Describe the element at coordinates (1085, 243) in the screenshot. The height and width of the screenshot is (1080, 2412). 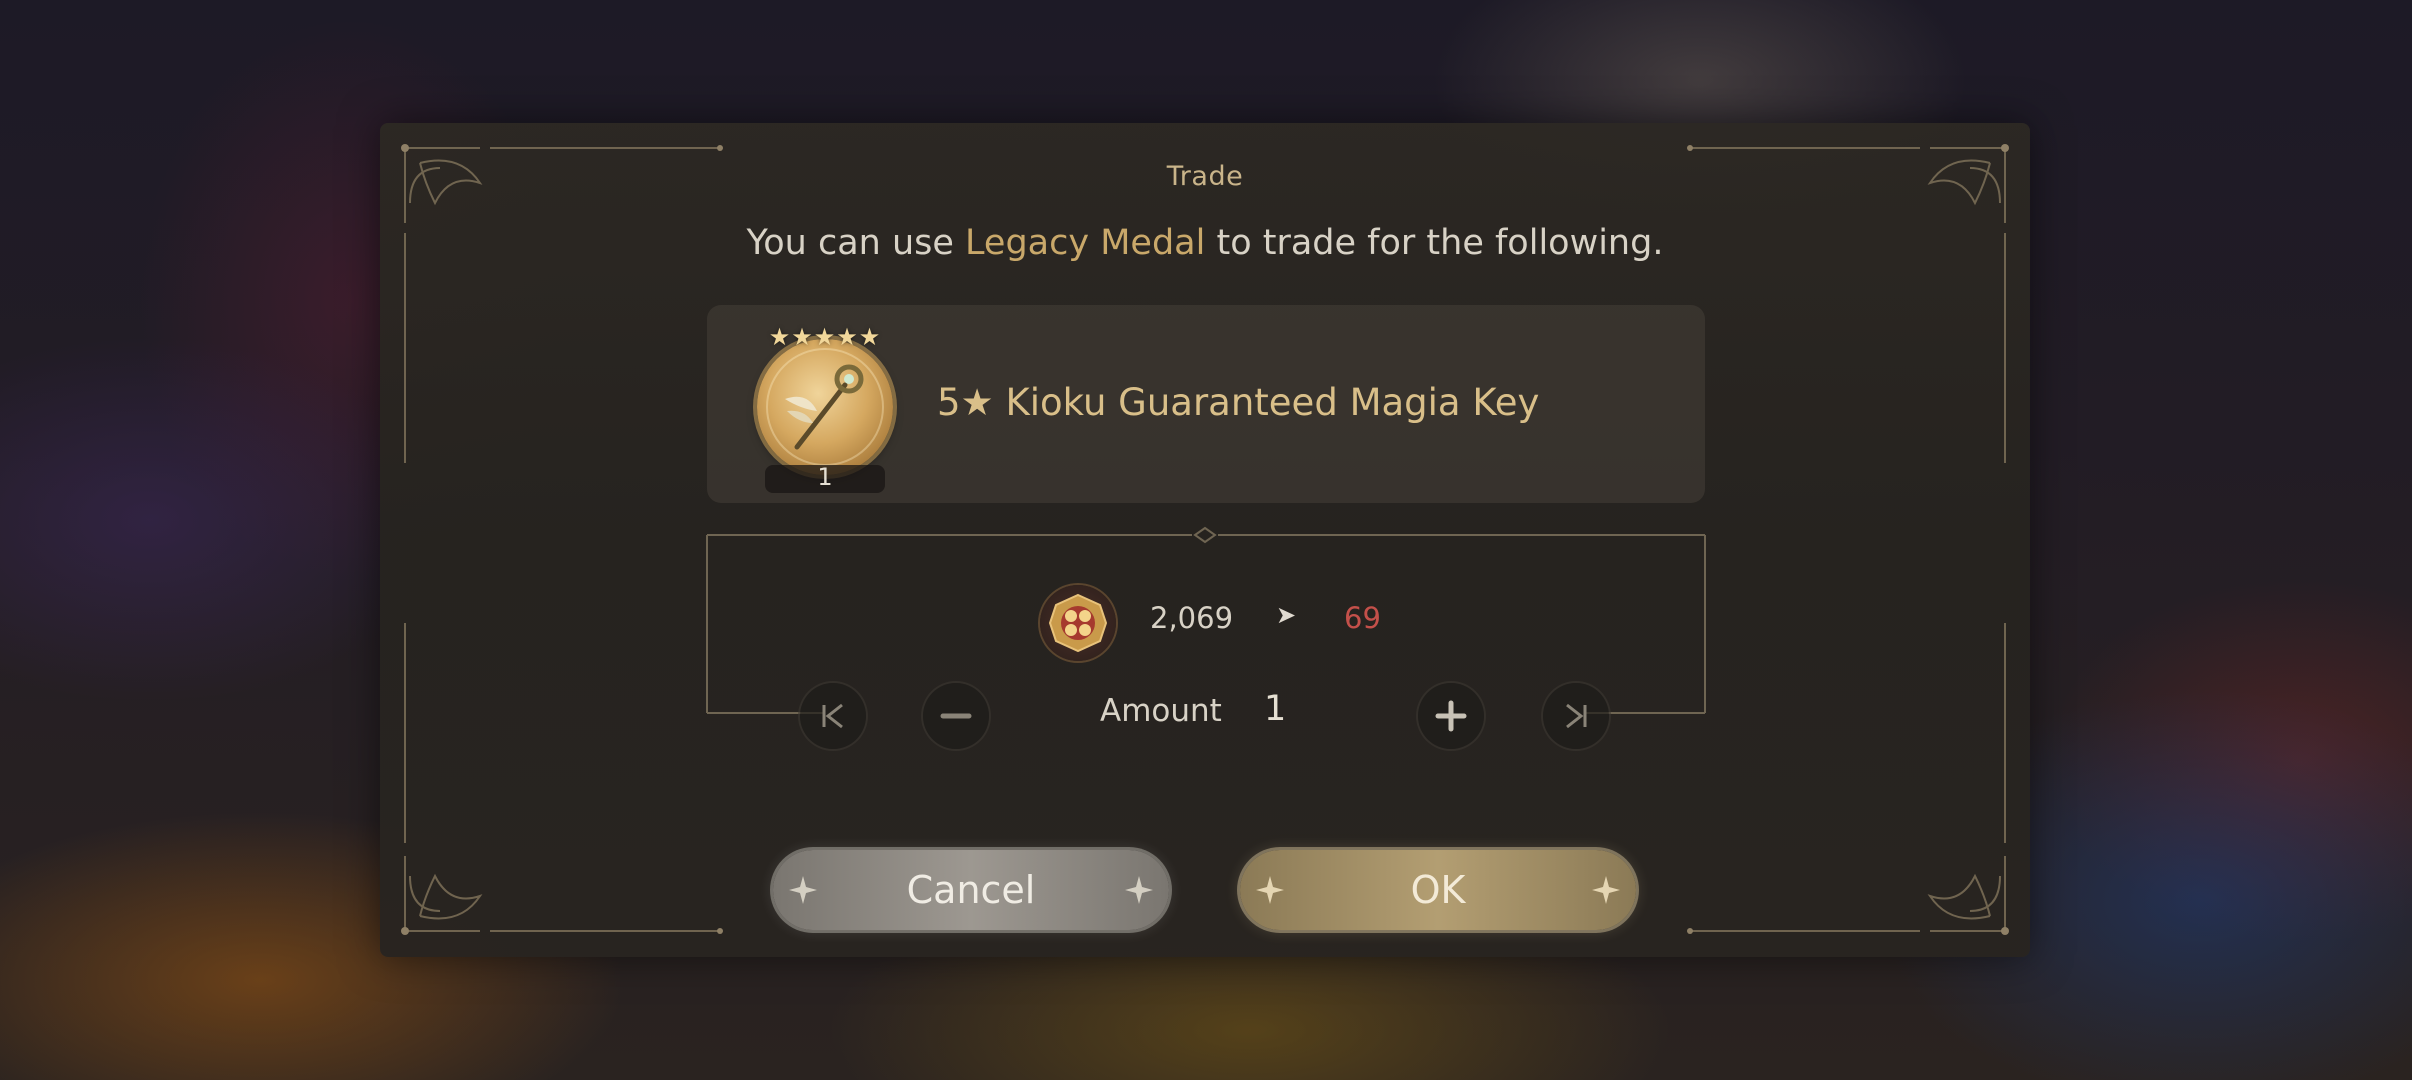
I see `subtitle-currency-name: Legacy Medal` at that location.